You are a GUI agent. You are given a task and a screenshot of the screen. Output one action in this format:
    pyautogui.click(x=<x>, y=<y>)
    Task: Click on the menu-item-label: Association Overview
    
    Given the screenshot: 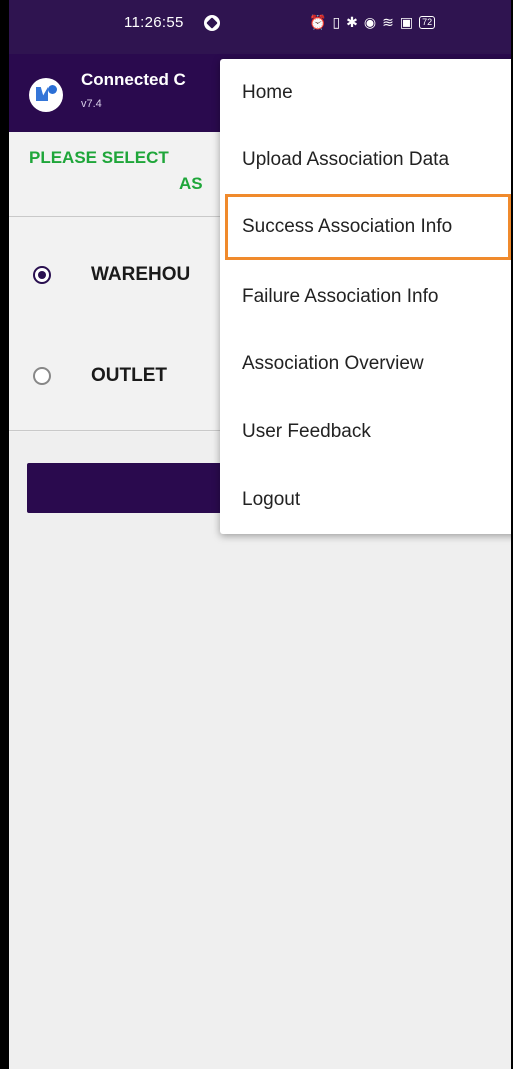 What is the action you would take?
    pyautogui.click(x=333, y=363)
    